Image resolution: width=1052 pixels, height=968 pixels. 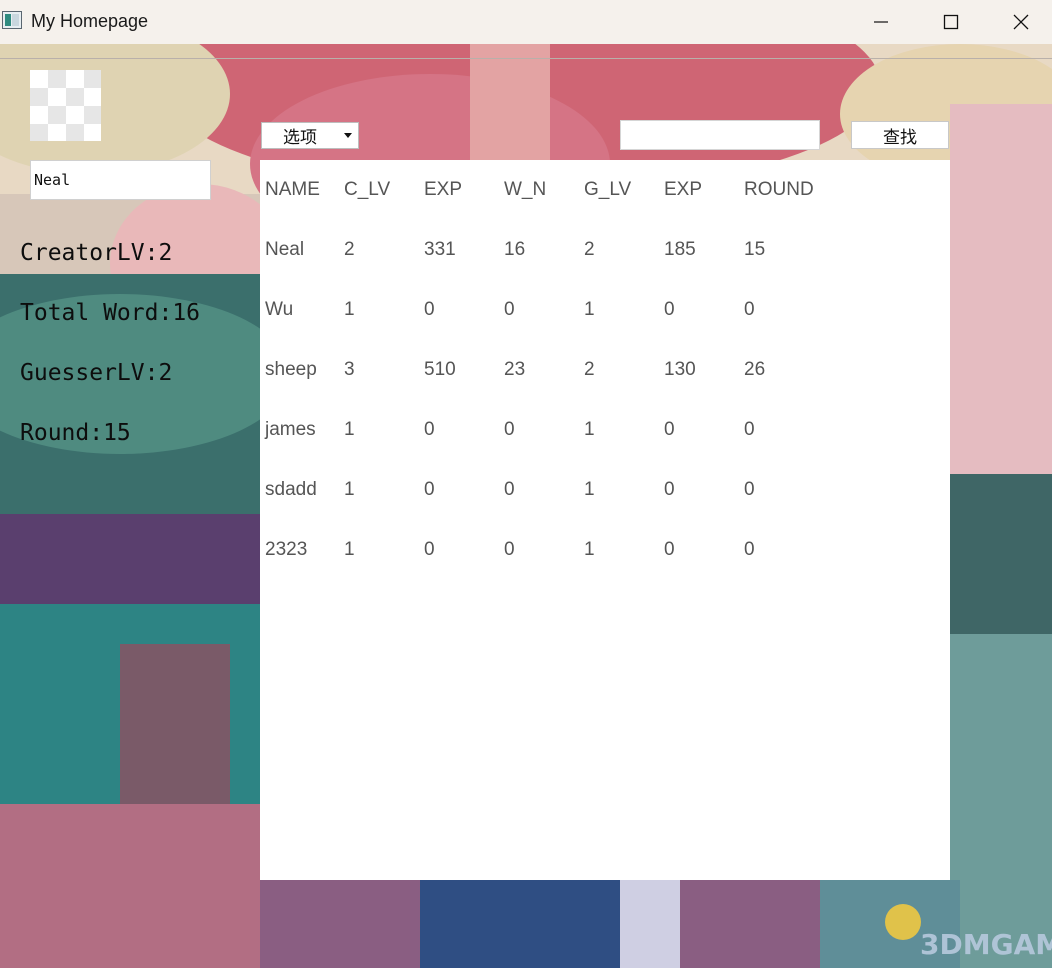 I want to click on window-title: My Homepage, so click(x=90, y=21).